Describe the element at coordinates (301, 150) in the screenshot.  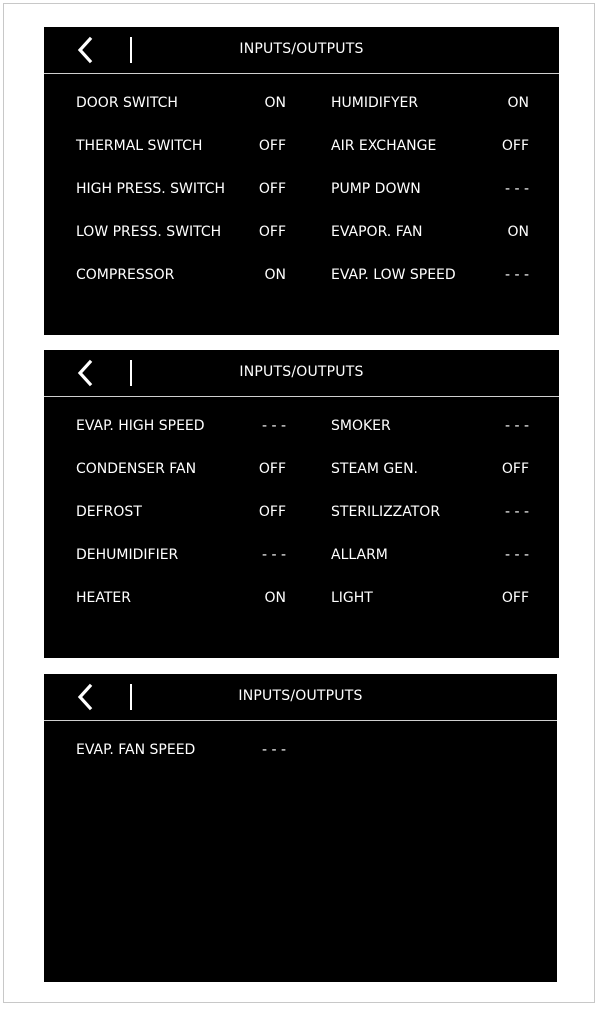
I see `io-row: THERMAL SWITCH OFF AIR EXCHANGE OFF` at that location.